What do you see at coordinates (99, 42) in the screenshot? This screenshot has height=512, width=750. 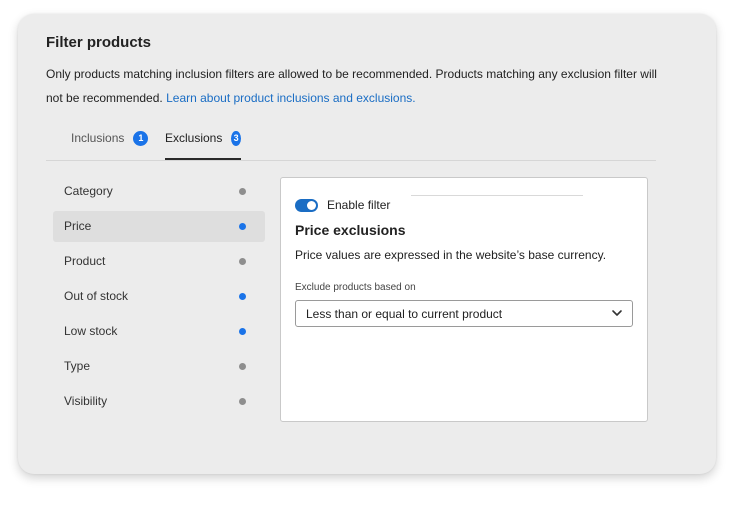 I see `page-title: Filter products` at bounding box center [99, 42].